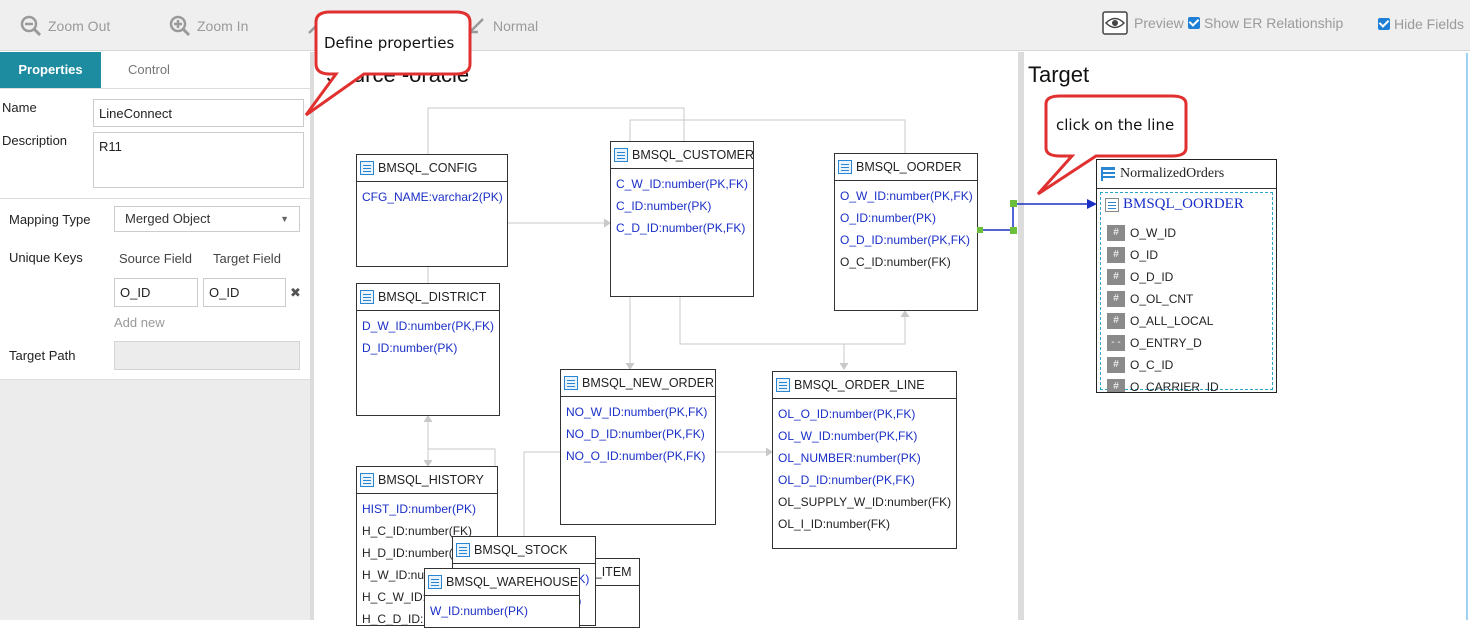 The image size is (1470, 628). Describe the element at coordinates (1421, 24) in the screenshot. I see `hide-fields-toggle: Hide Fields` at that location.